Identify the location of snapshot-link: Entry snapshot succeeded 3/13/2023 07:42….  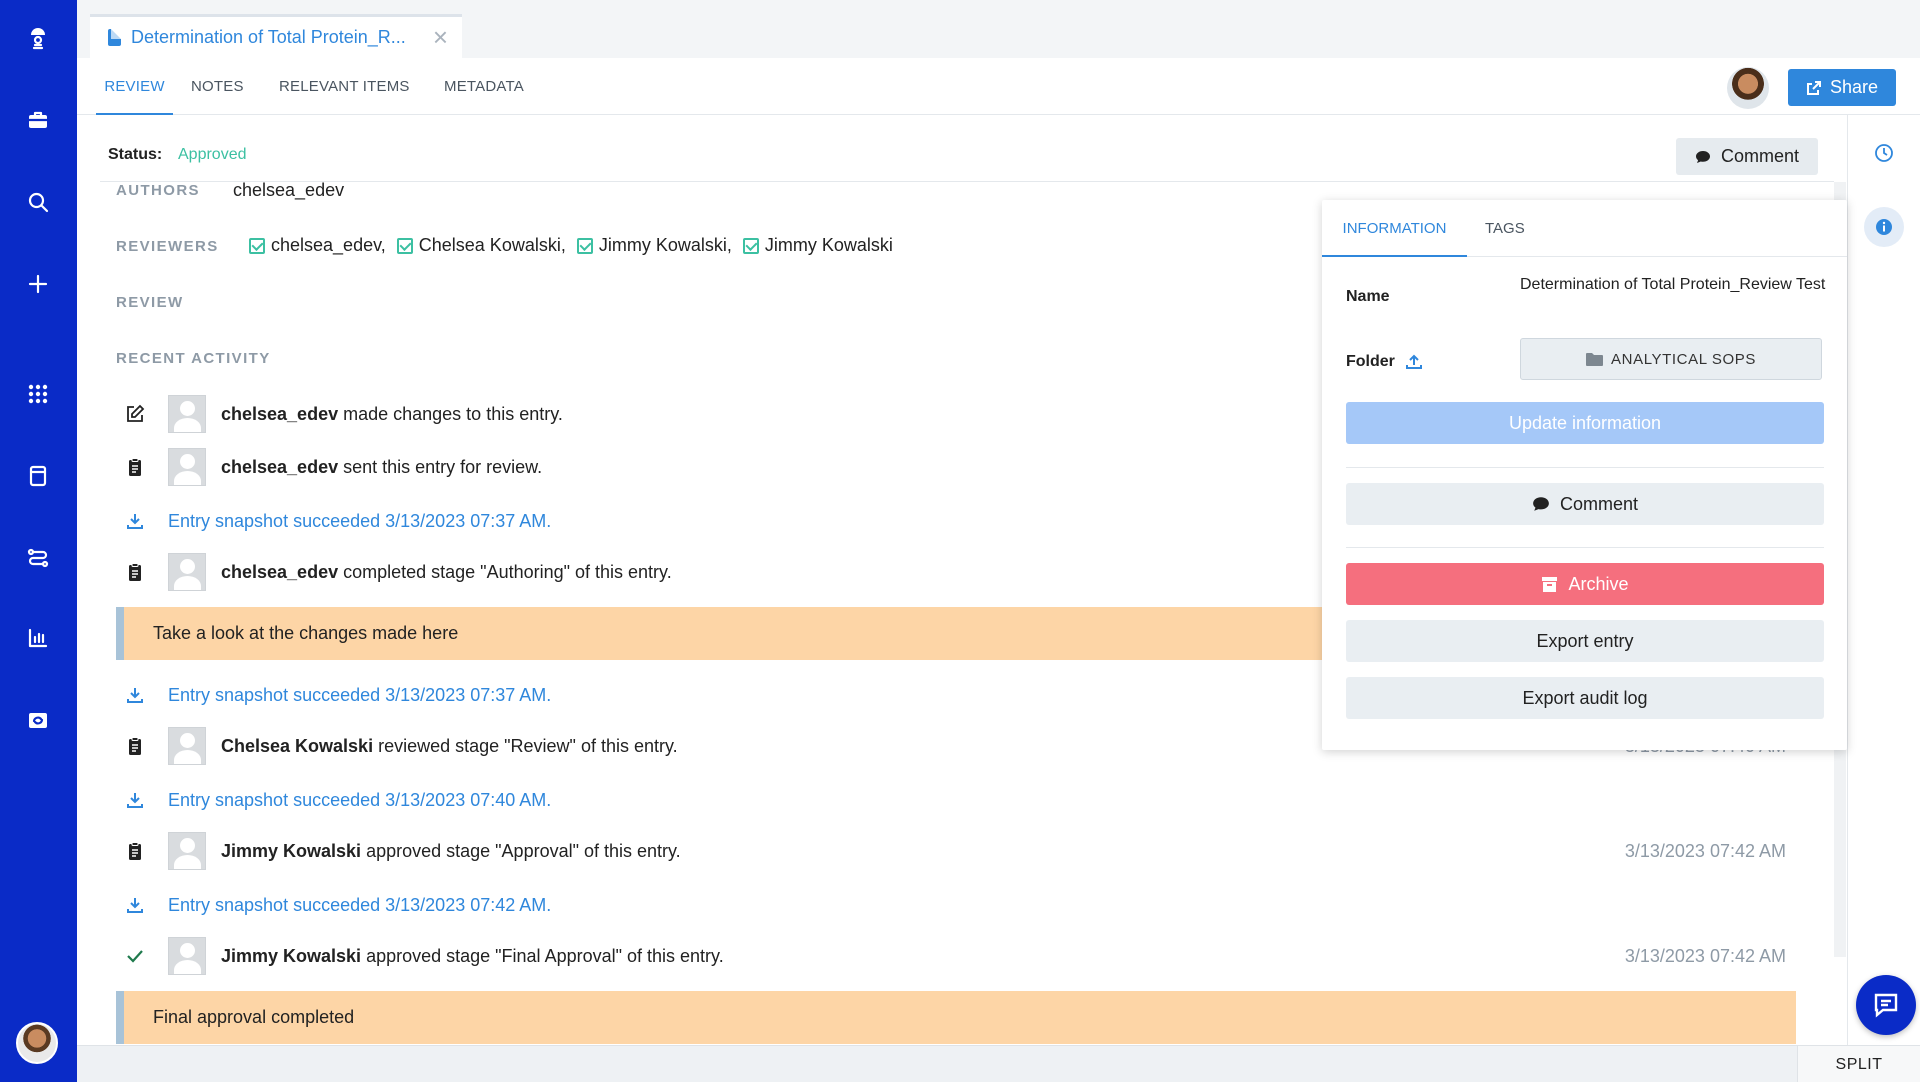
(359, 905).